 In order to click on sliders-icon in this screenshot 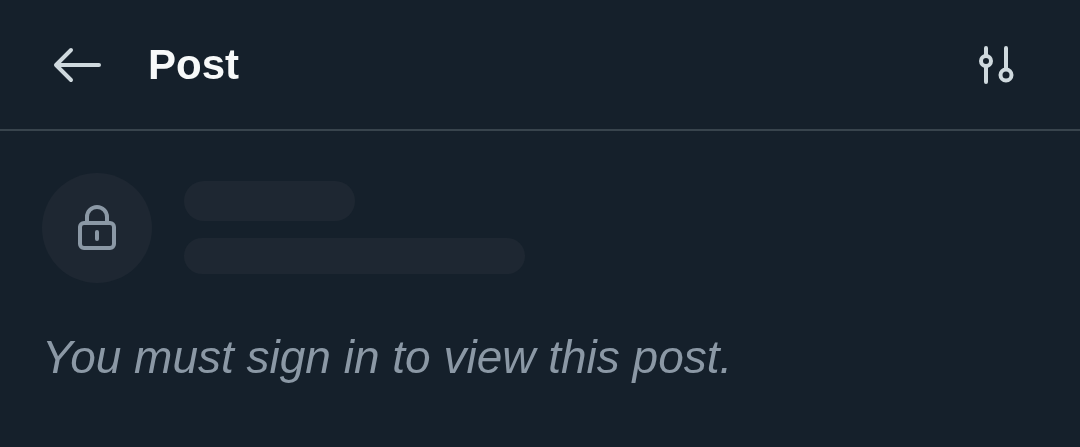, I will do `click(996, 64)`.